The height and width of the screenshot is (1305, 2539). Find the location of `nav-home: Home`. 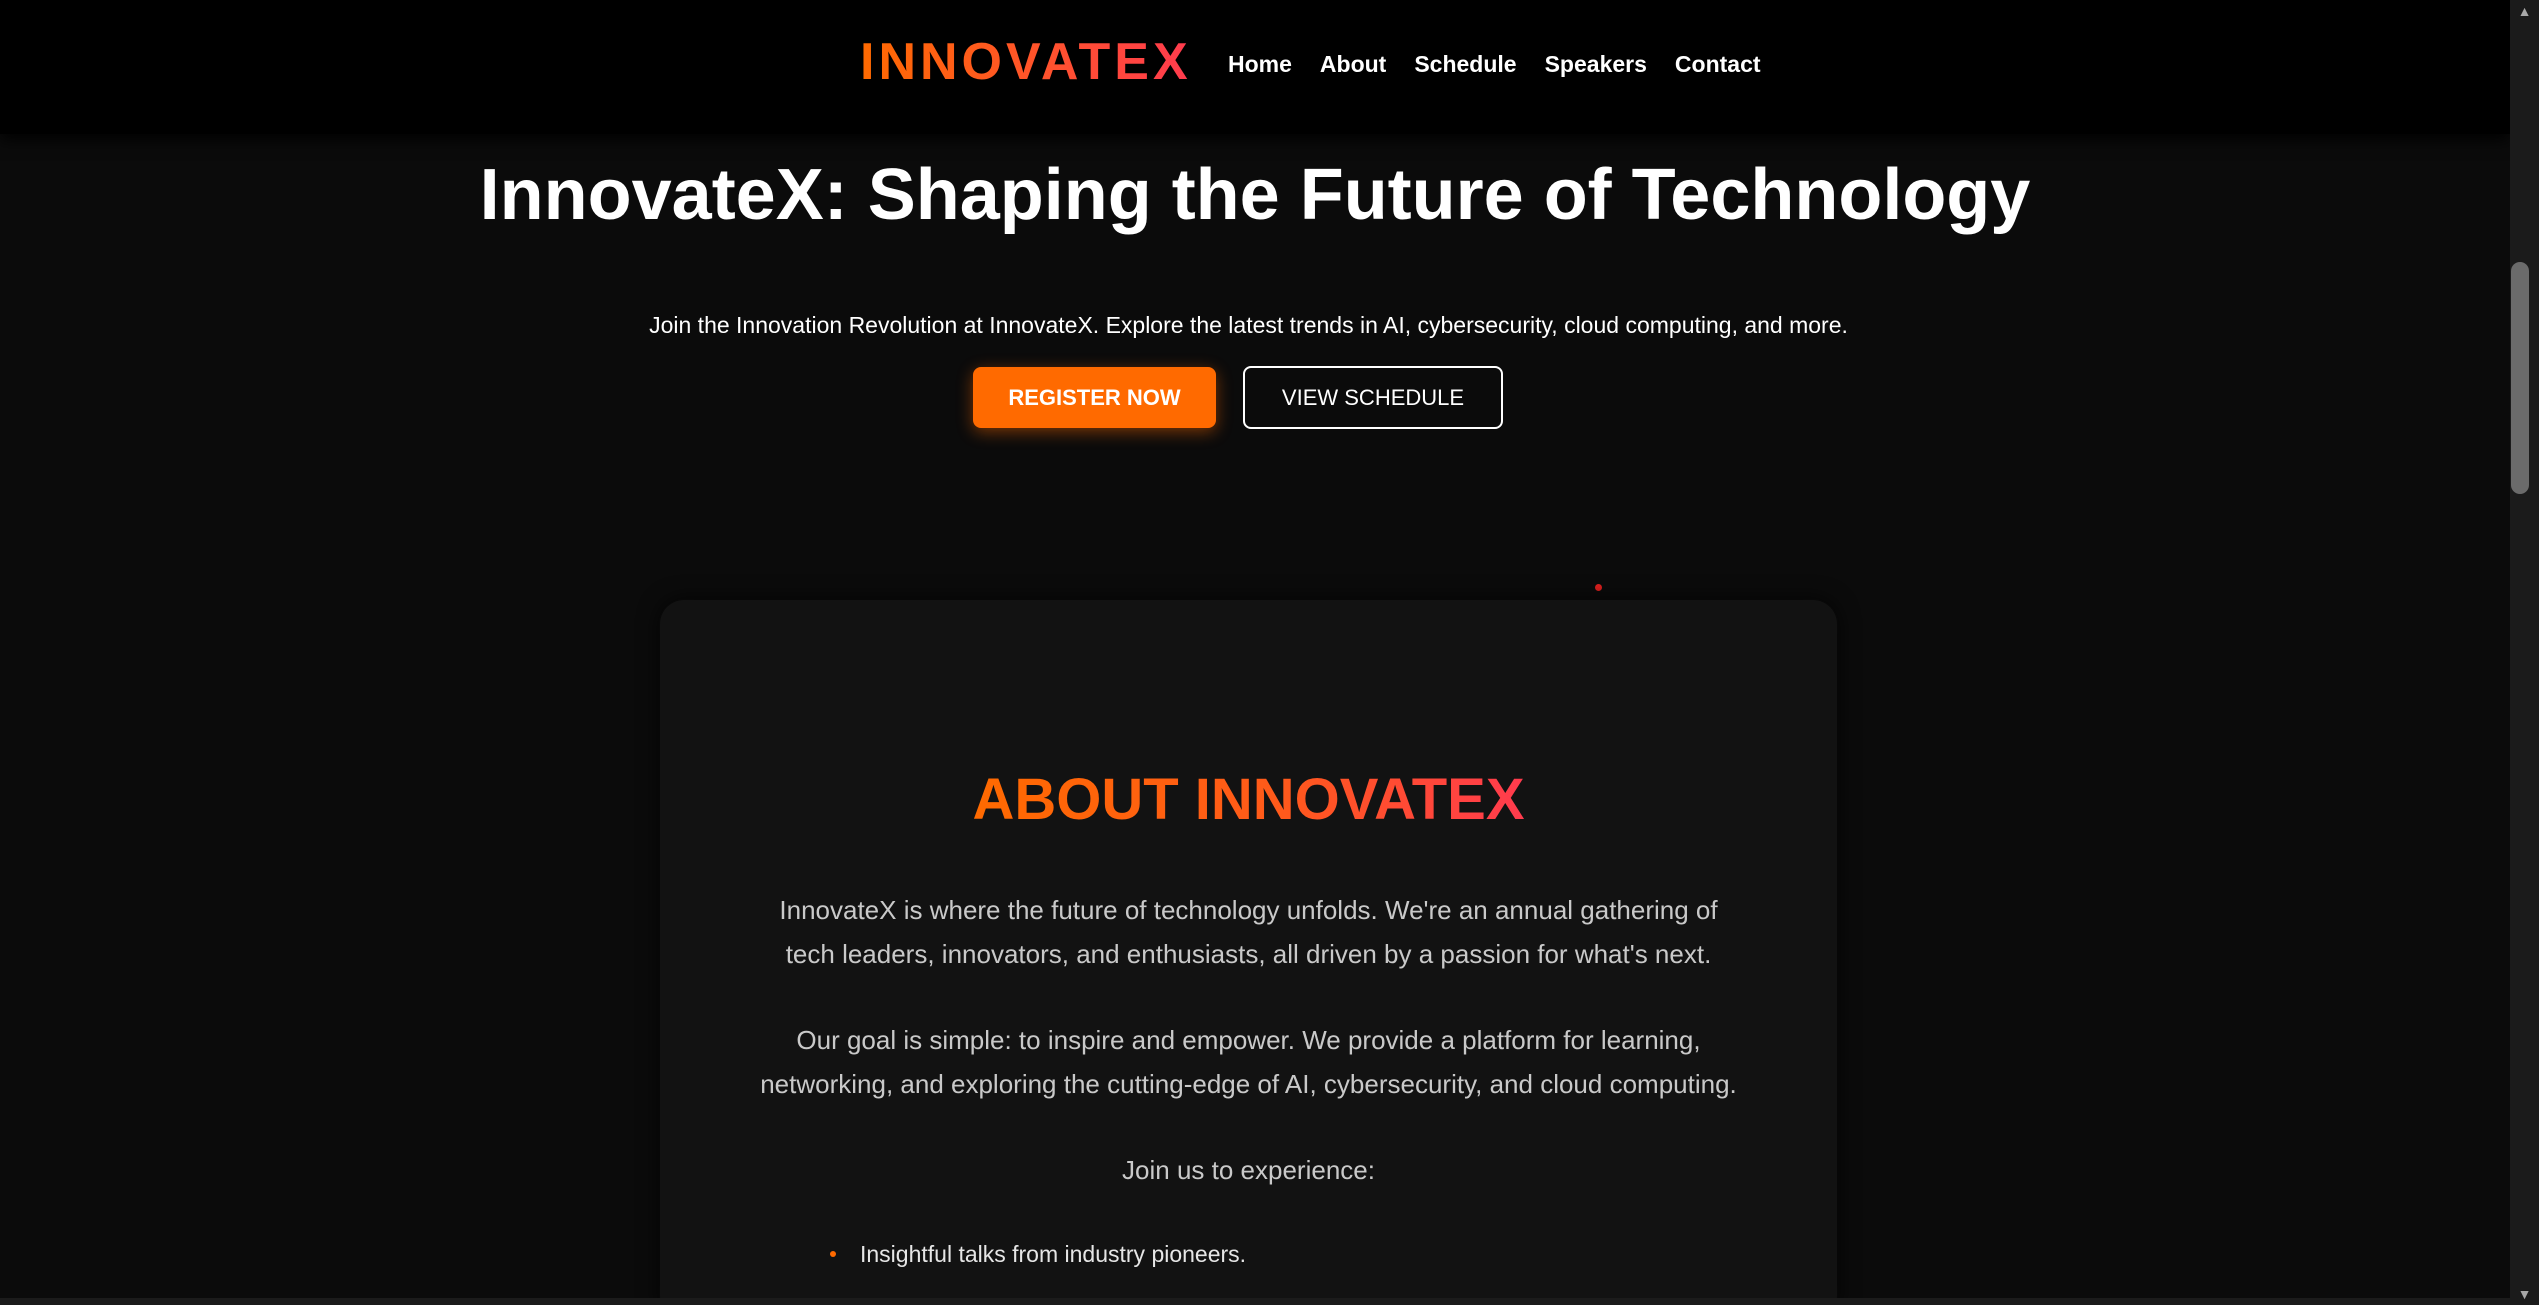

nav-home: Home is located at coordinates (1260, 64).